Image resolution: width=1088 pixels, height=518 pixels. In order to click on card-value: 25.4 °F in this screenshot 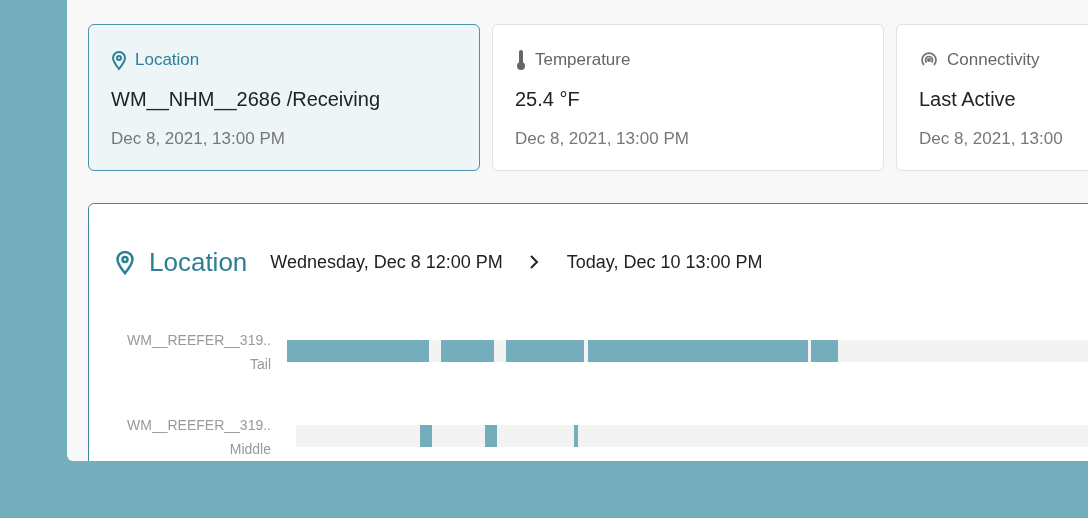, I will do `click(548, 99)`.